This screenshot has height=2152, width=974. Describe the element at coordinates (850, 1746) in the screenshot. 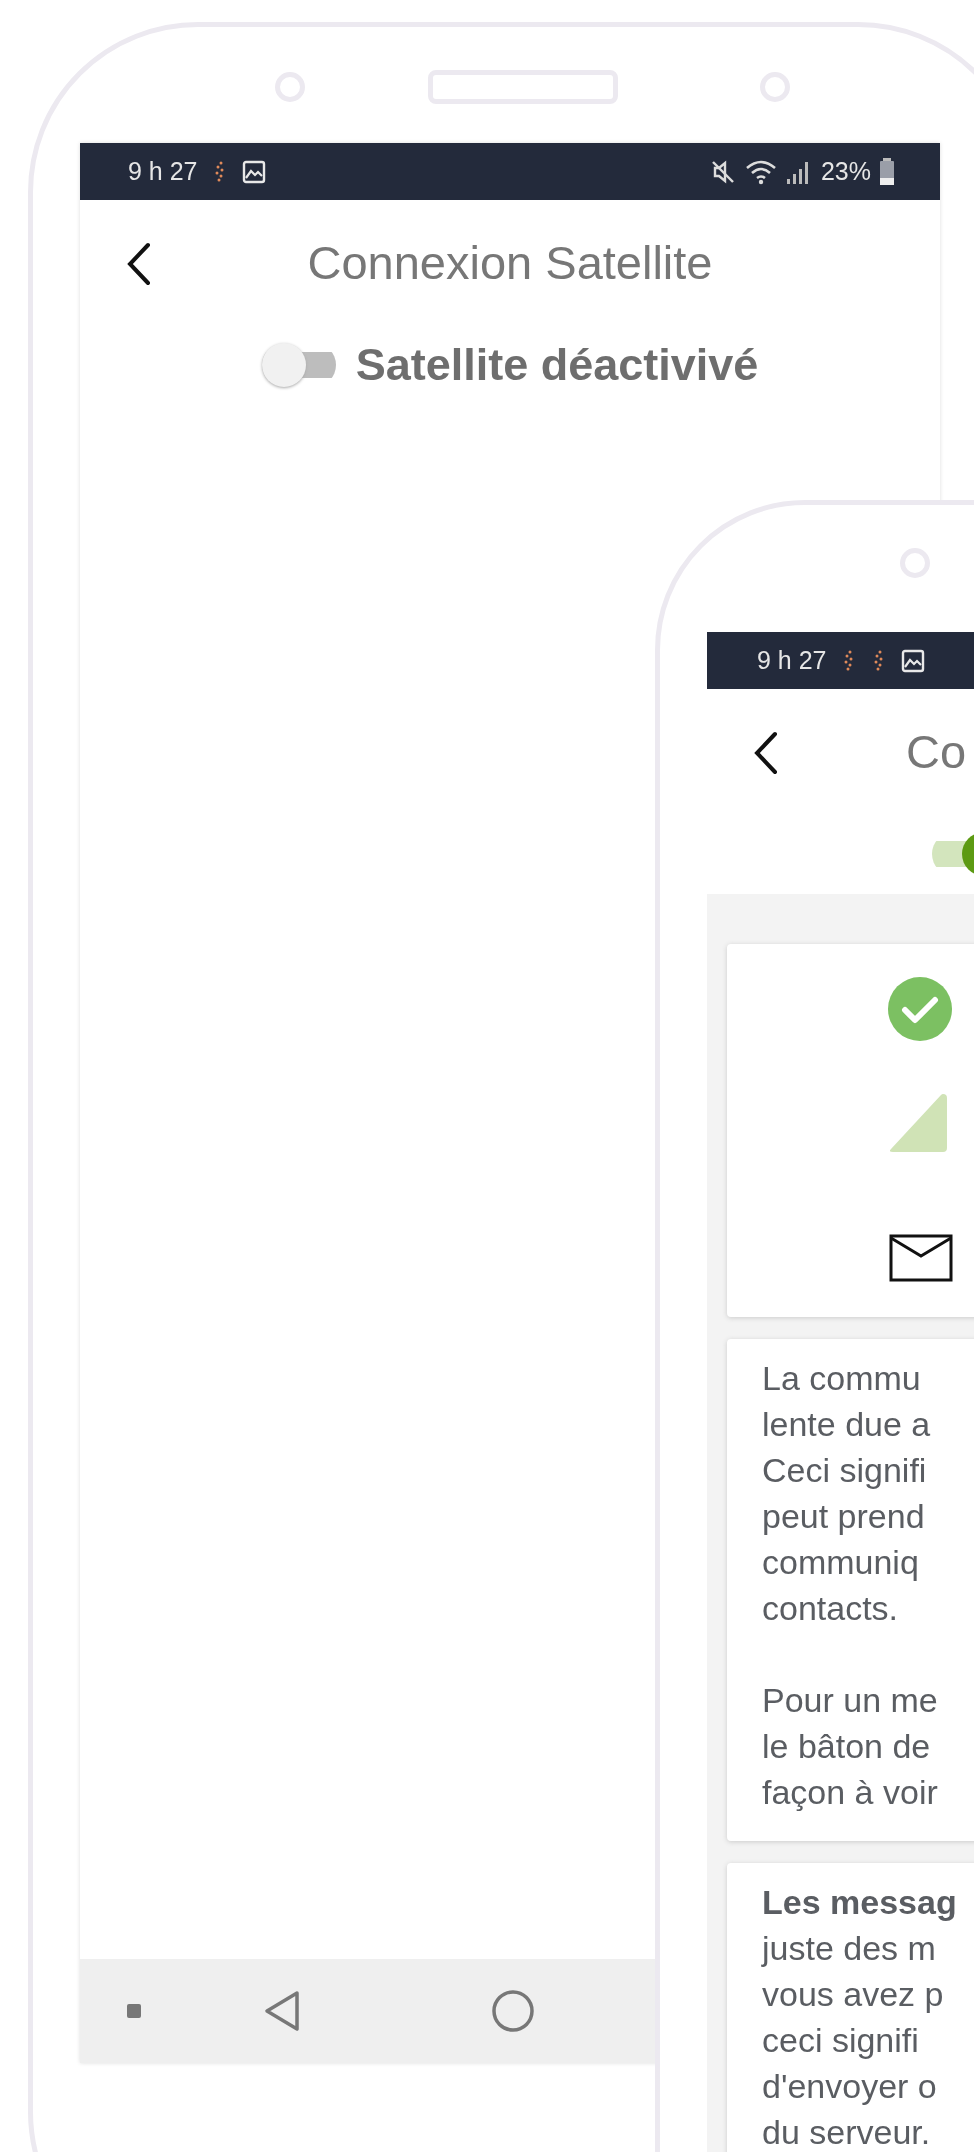

I see `info-paragraph: Pour un me le bâton de façon à voir` at that location.